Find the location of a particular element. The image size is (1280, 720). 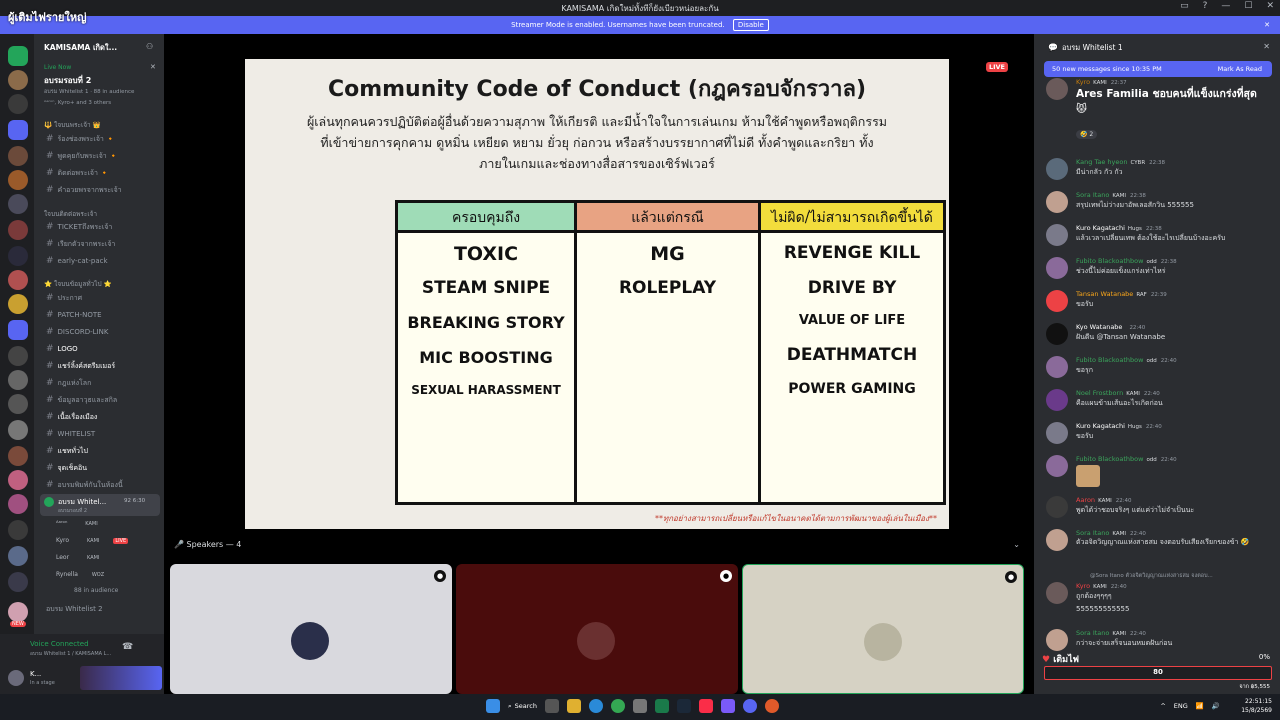

stage-channel-active: อบรม Whitel... อบรมรอบที่ 2 92 6:30 is located at coordinates (100, 505).